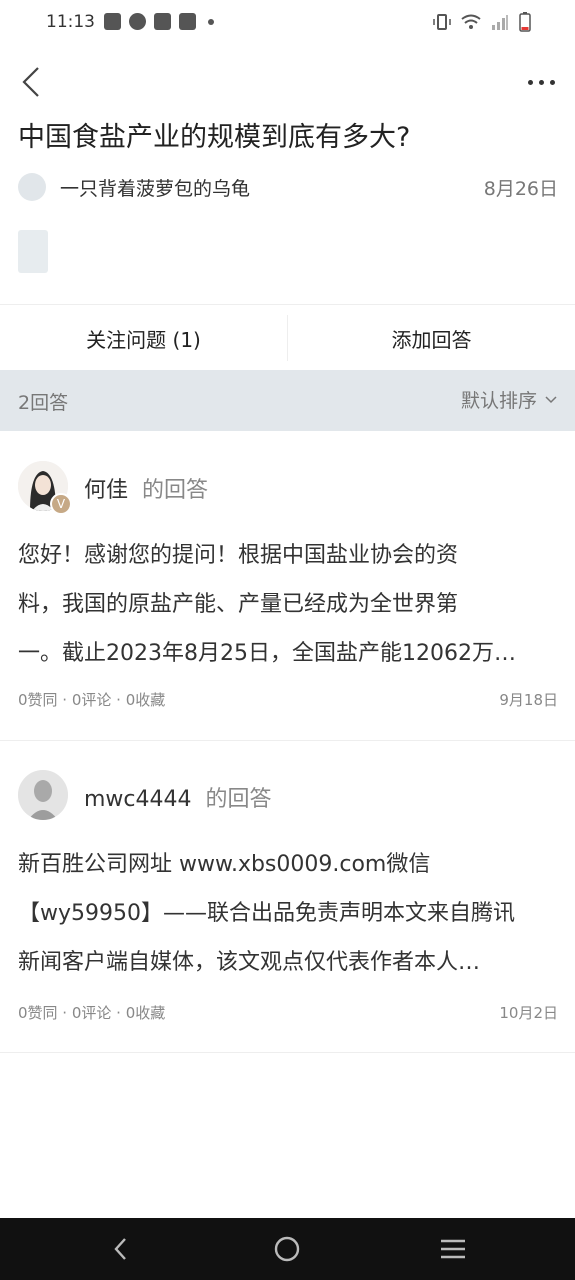  I want to click on system-navigation-bar, so click(287, 1249).